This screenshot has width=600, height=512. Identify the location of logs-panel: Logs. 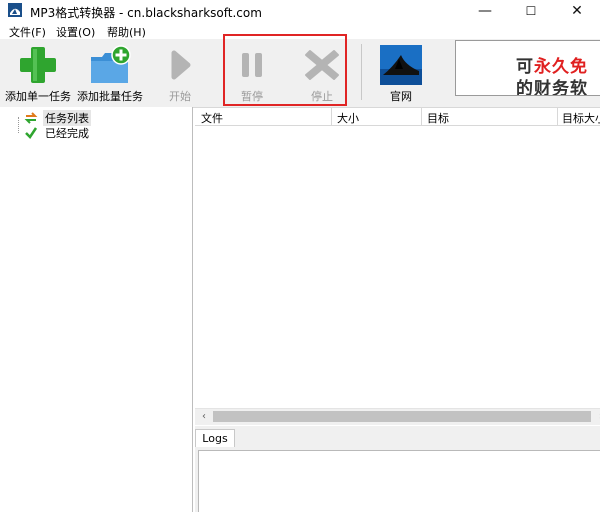
(397, 469).